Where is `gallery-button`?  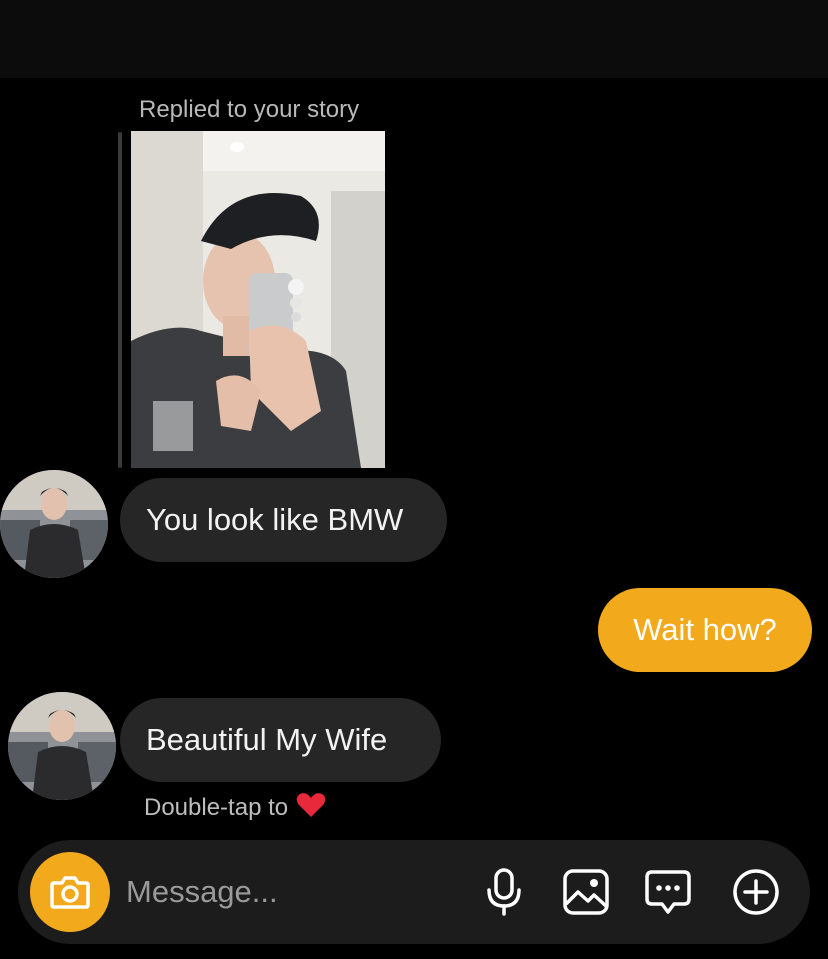
gallery-button is located at coordinates (586, 892).